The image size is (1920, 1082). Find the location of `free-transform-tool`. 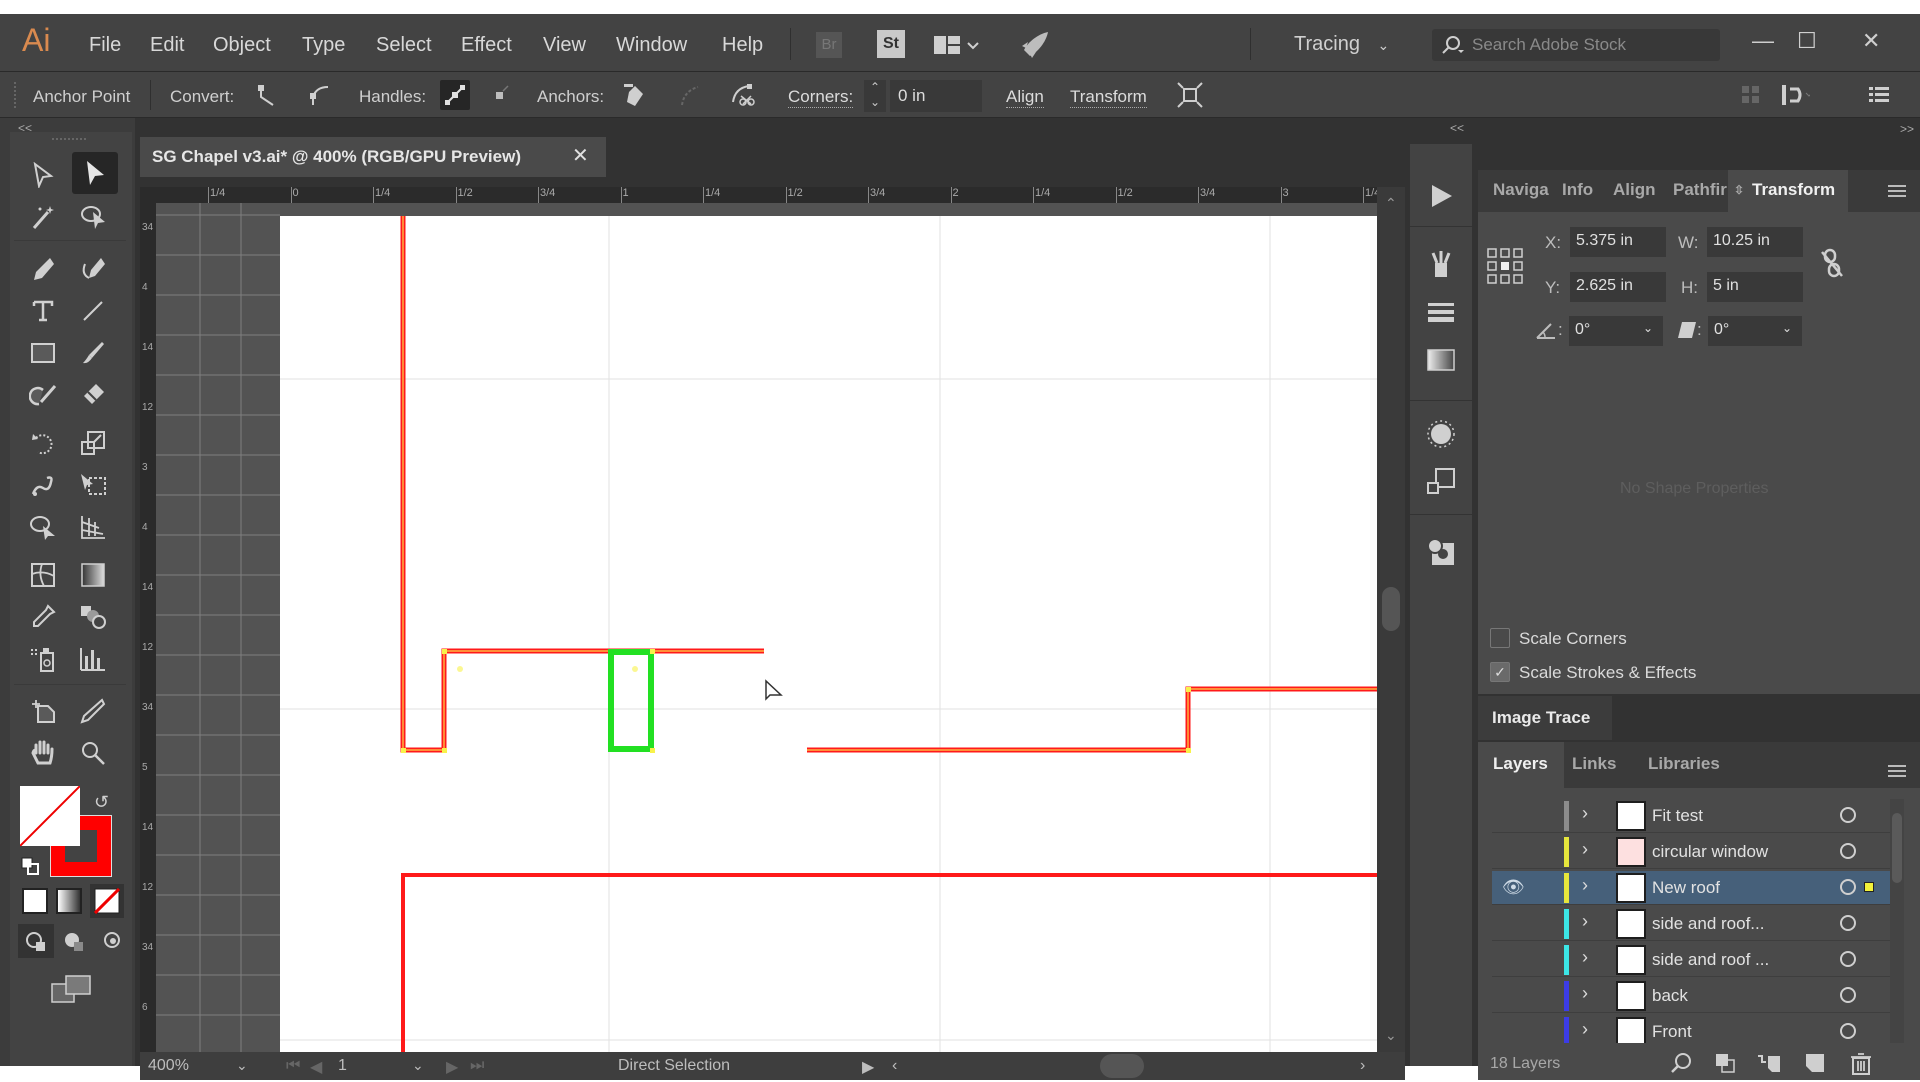

free-transform-tool is located at coordinates (93, 485).